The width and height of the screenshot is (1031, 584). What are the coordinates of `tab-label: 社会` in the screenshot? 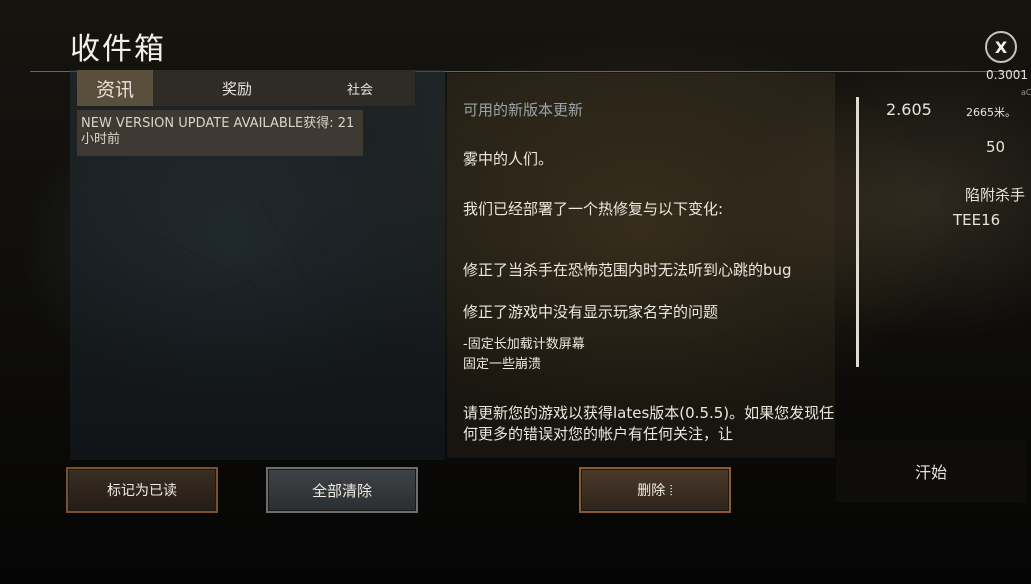 It's located at (359, 90).